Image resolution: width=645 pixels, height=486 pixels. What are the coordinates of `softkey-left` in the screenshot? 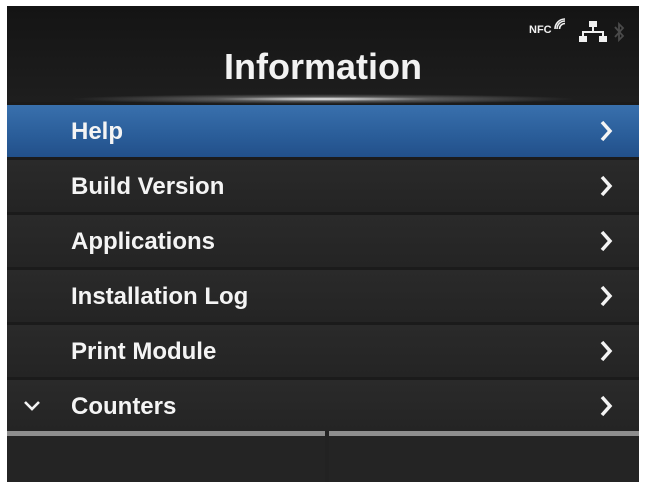 It's located at (166, 456).